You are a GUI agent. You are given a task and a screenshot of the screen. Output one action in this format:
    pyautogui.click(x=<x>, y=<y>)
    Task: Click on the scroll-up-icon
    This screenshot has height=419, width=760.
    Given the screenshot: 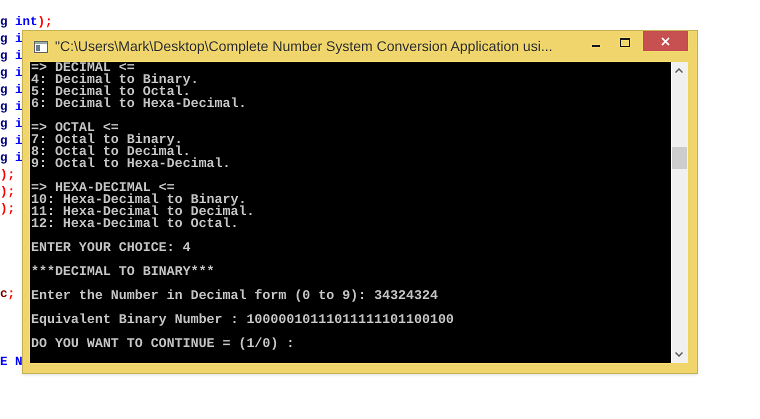 What is the action you would take?
    pyautogui.click(x=679, y=70)
    